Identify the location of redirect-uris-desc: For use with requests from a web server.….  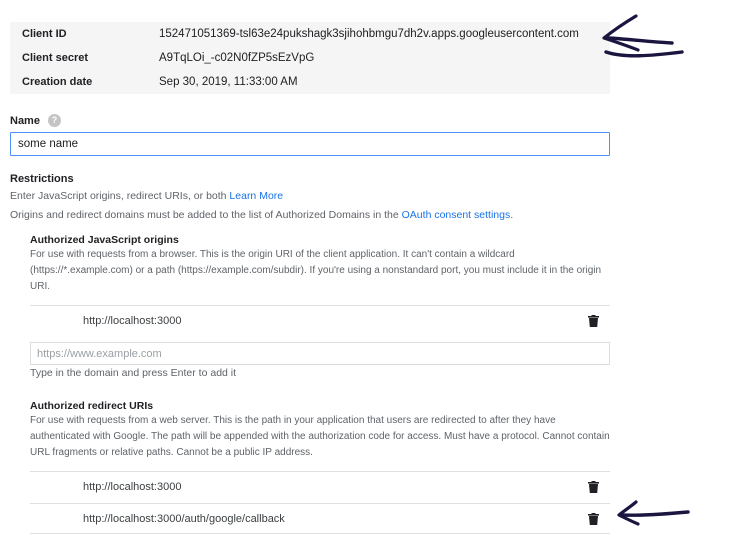
(320, 436).